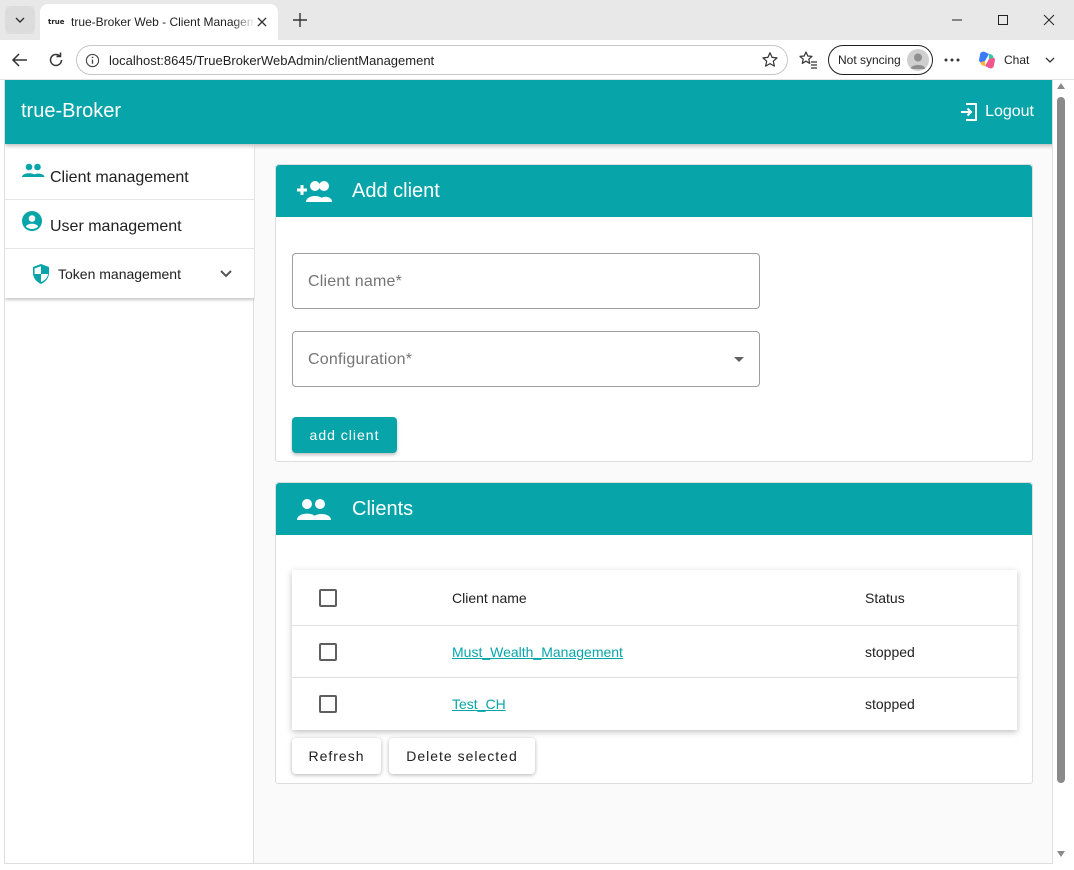 The height and width of the screenshot is (870, 1074). I want to click on sidebar-item-client-management: Client management, so click(129, 172).